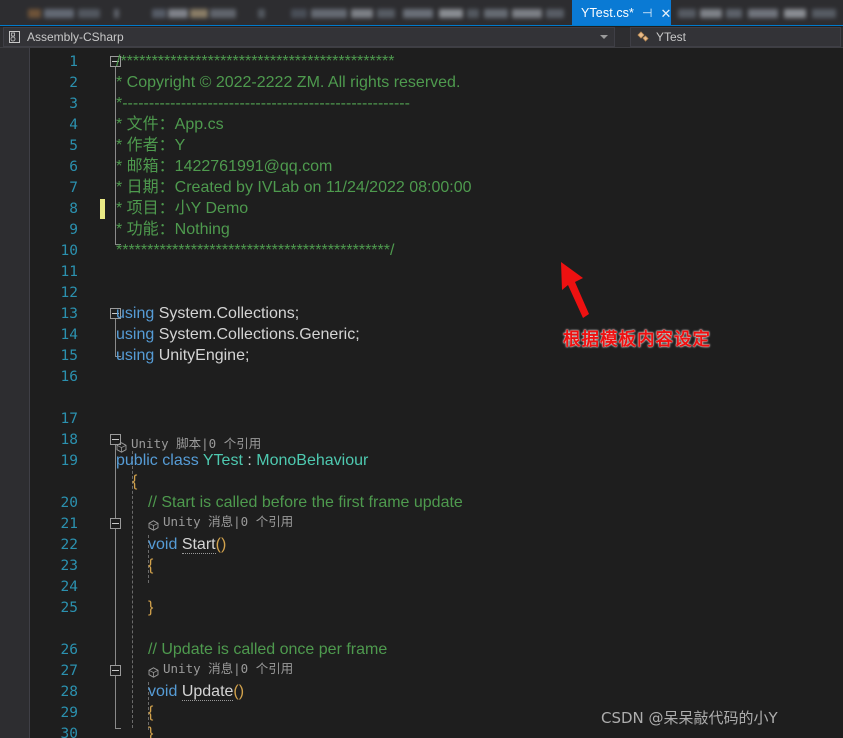 The image size is (843, 738). I want to click on code-line: * 邮箱：1422761991@qq.com, so click(224, 166).